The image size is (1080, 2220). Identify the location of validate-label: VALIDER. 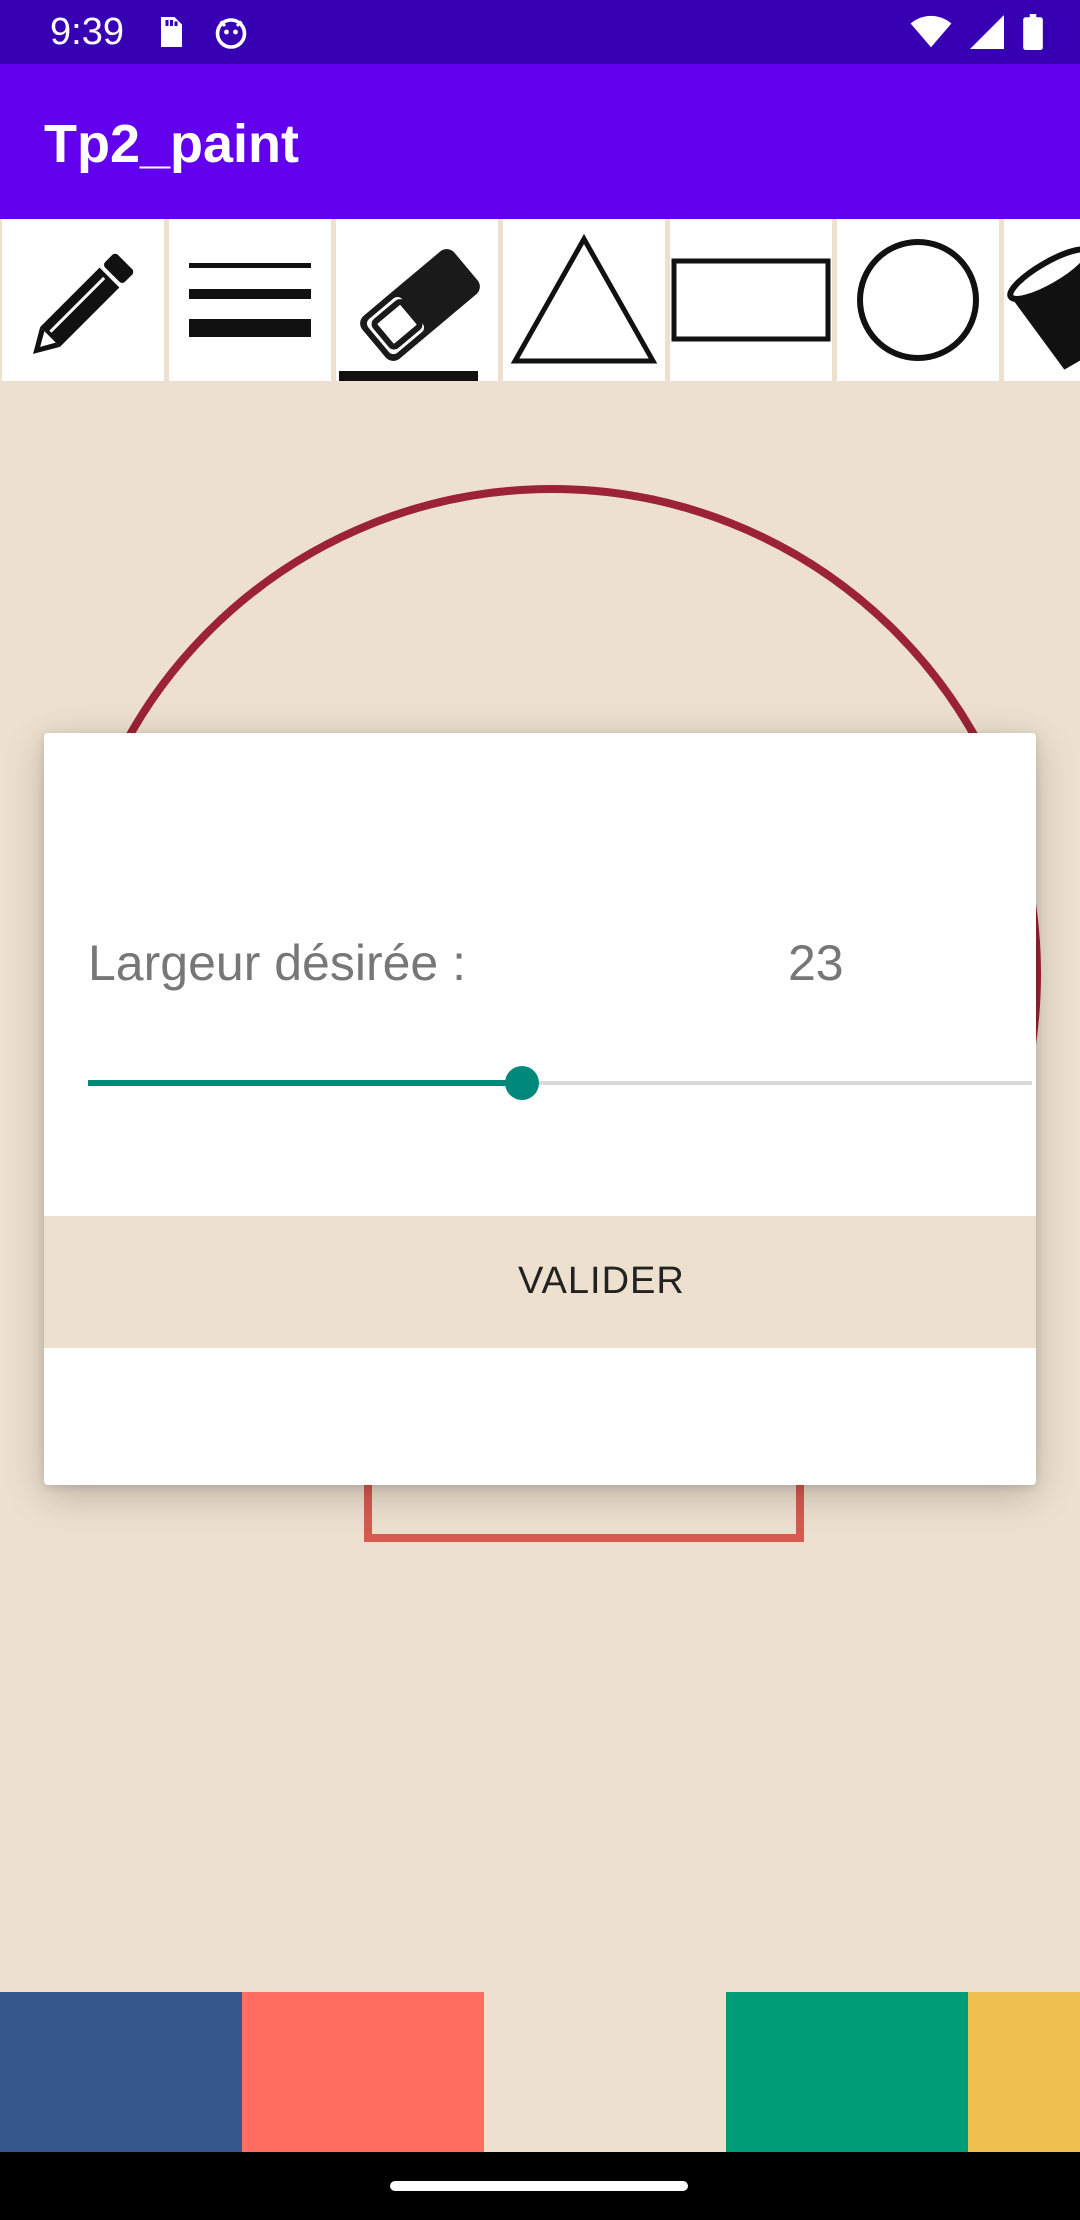
(601, 1281).